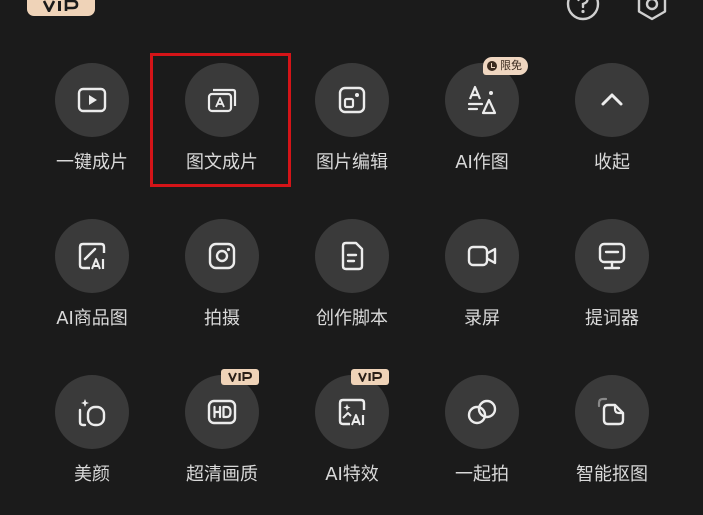  I want to click on teleprompter-icon, so click(612, 256).